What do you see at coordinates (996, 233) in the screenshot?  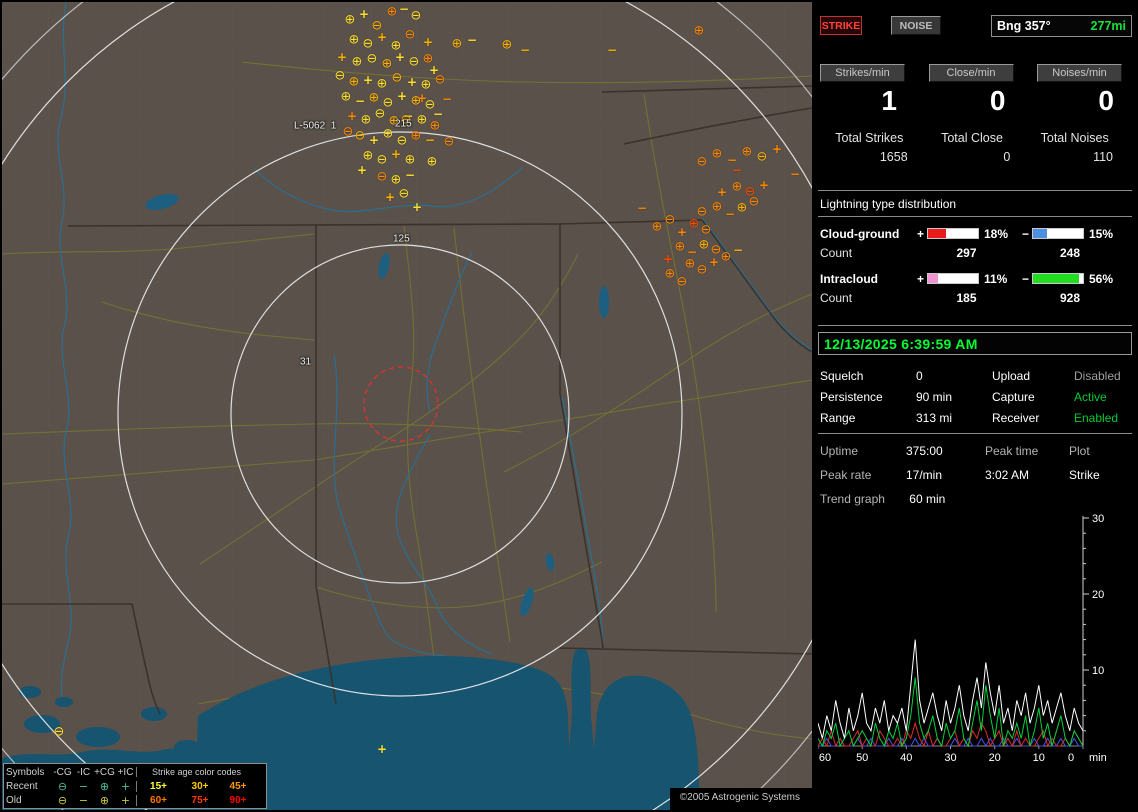 I see `cg-pos-pct: 18%` at bounding box center [996, 233].